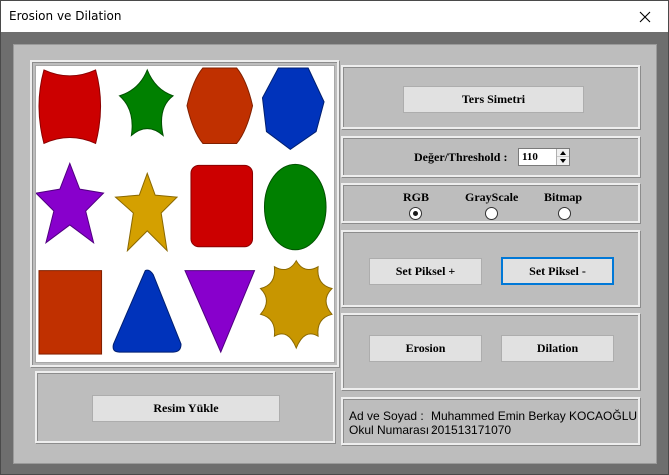  What do you see at coordinates (557, 271) in the screenshot?
I see `set-piksel-minus-button: Set Piksel -` at bounding box center [557, 271].